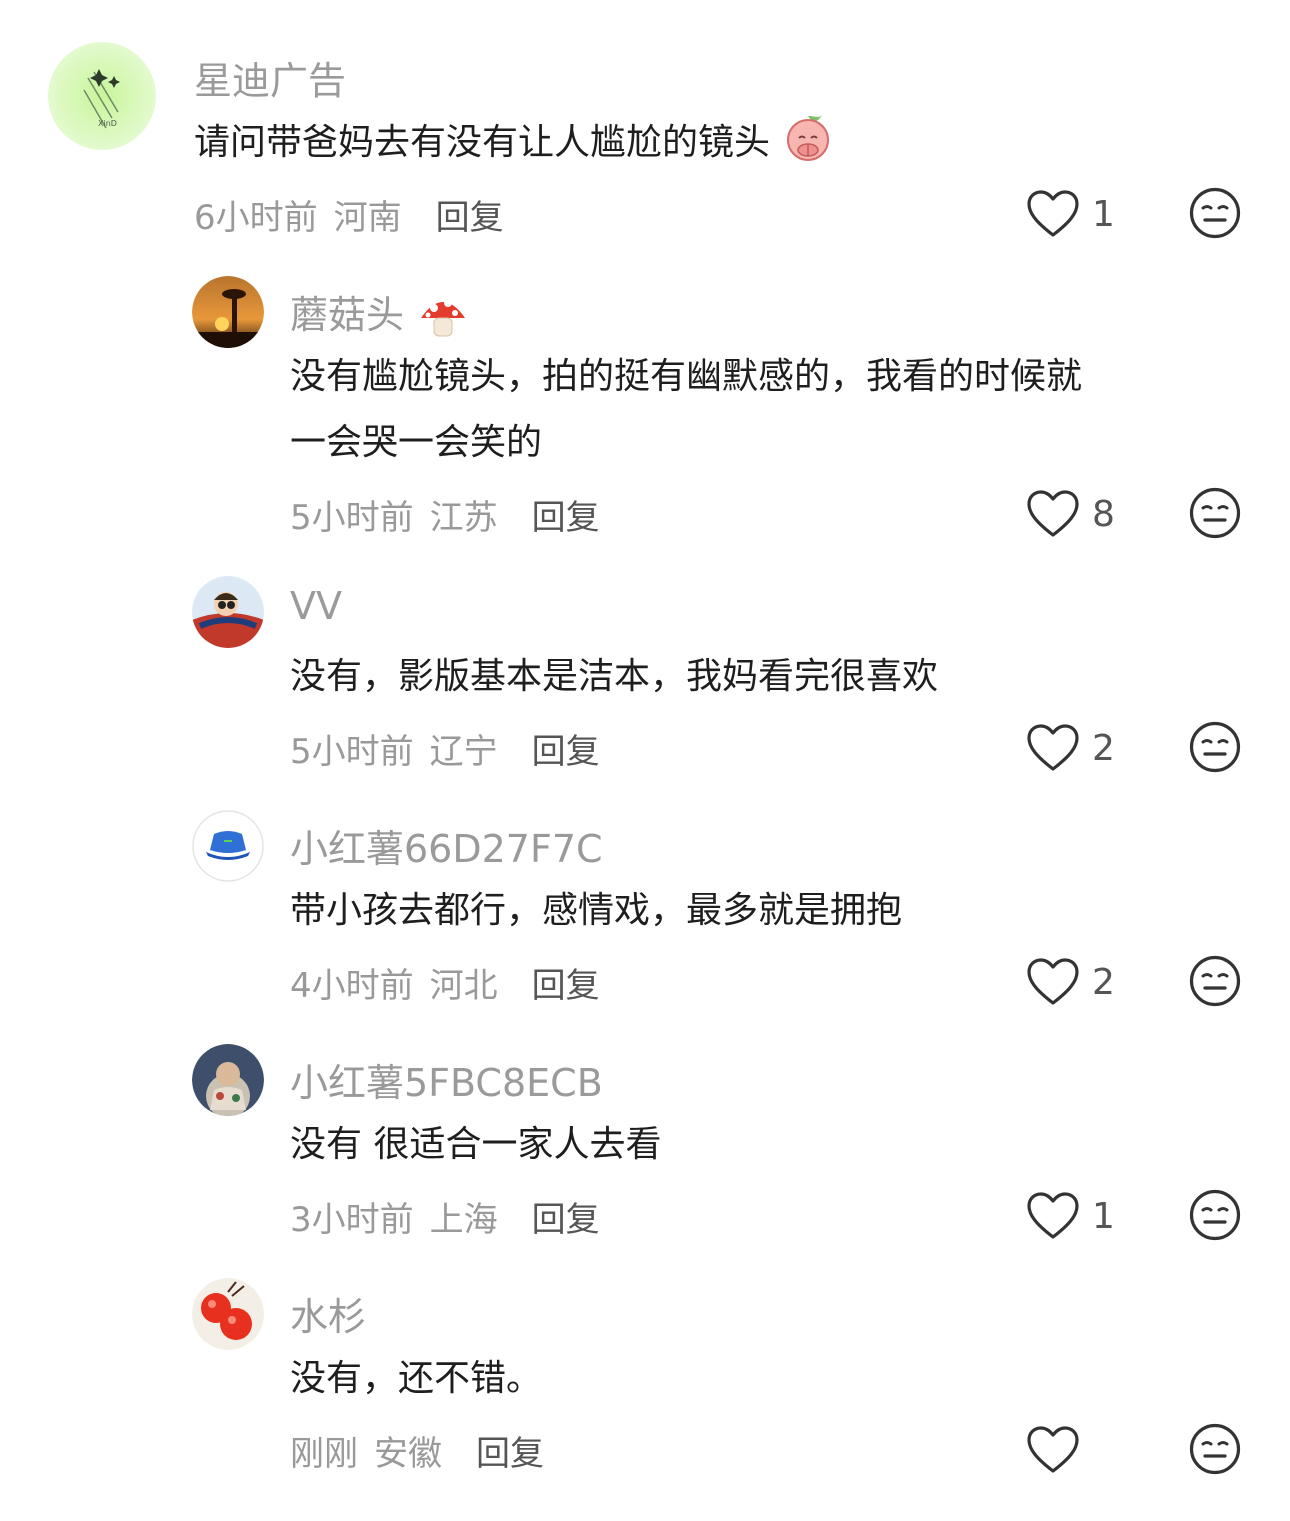 This screenshot has height=1521, width=1290. I want to click on username: 星迪广告, so click(270, 77).